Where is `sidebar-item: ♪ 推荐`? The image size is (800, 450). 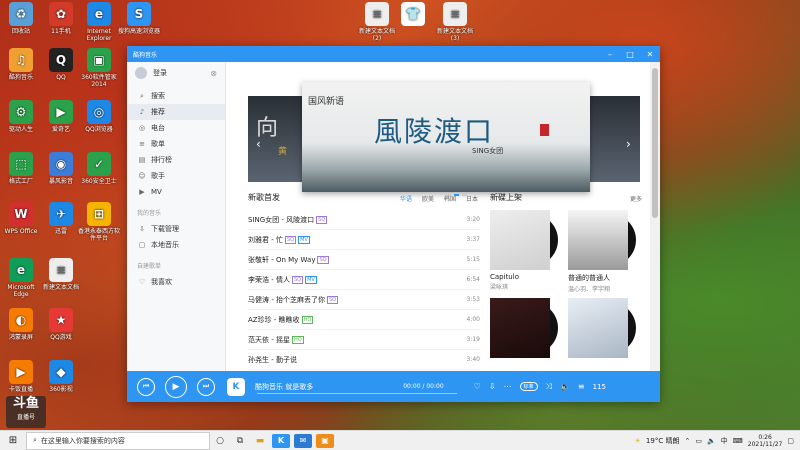 sidebar-item: ♪ 推荐 is located at coordinates (176, 112).